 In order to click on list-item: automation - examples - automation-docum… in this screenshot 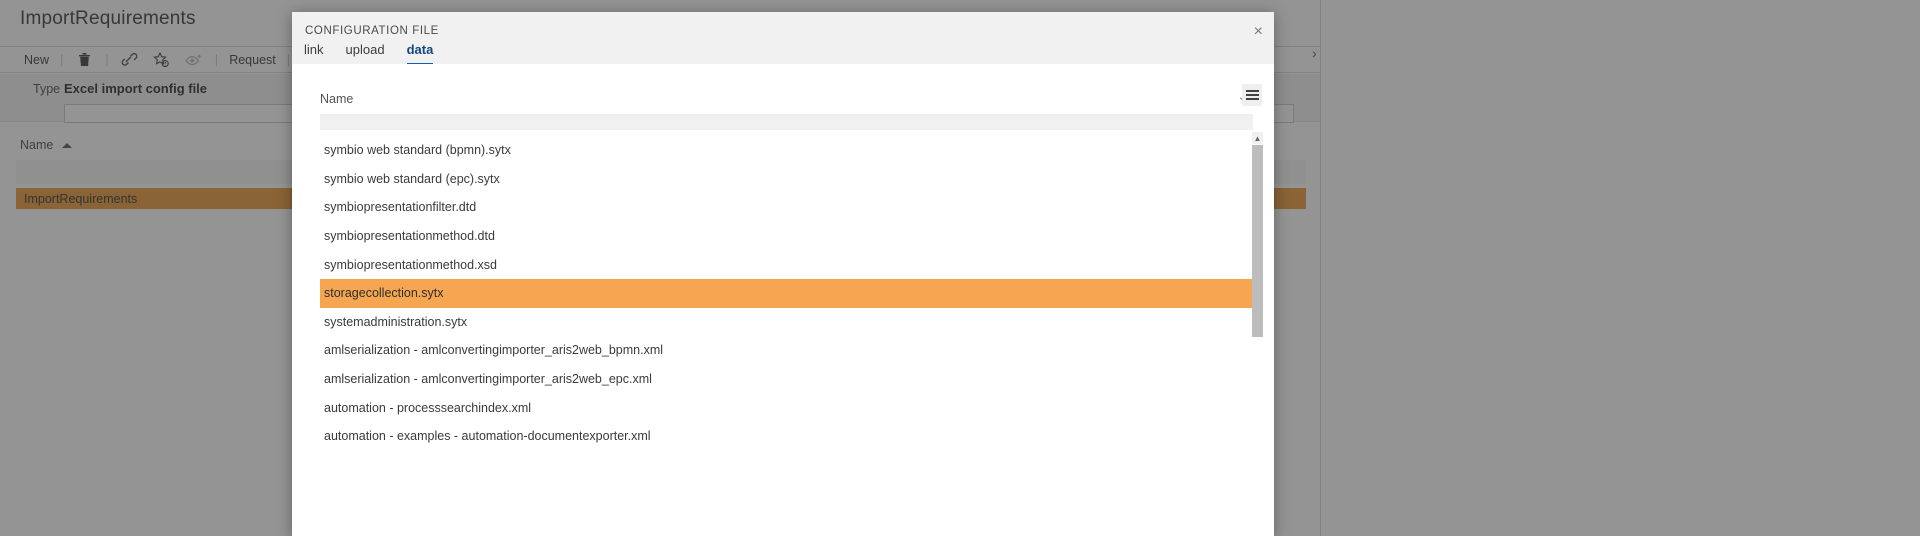, I will do `click(786, 436)`.